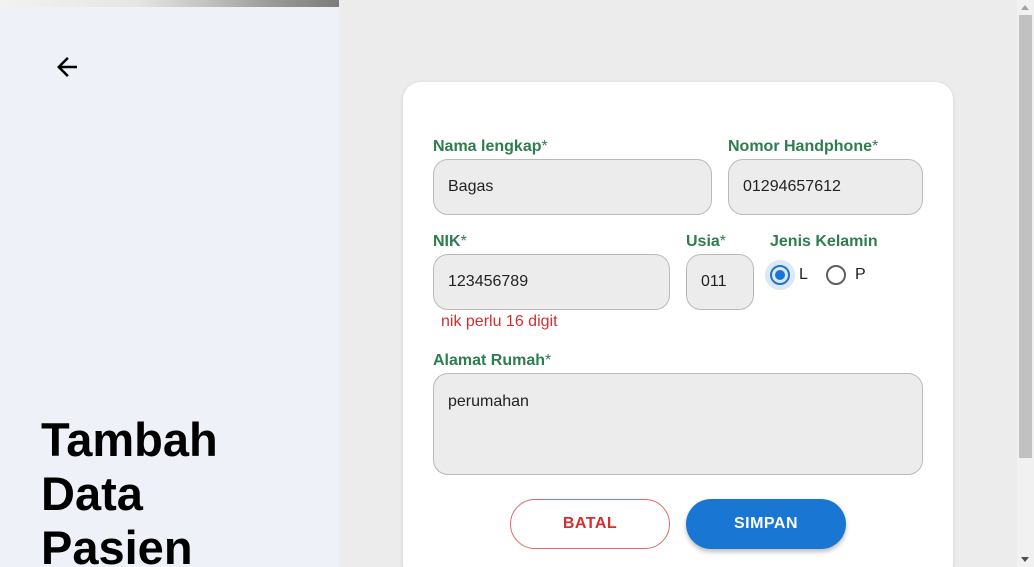  What do you see at coordinates (678, 424) in the screenshot?
I see `address-textarea: perumahan` at bounding box center [678, 424].